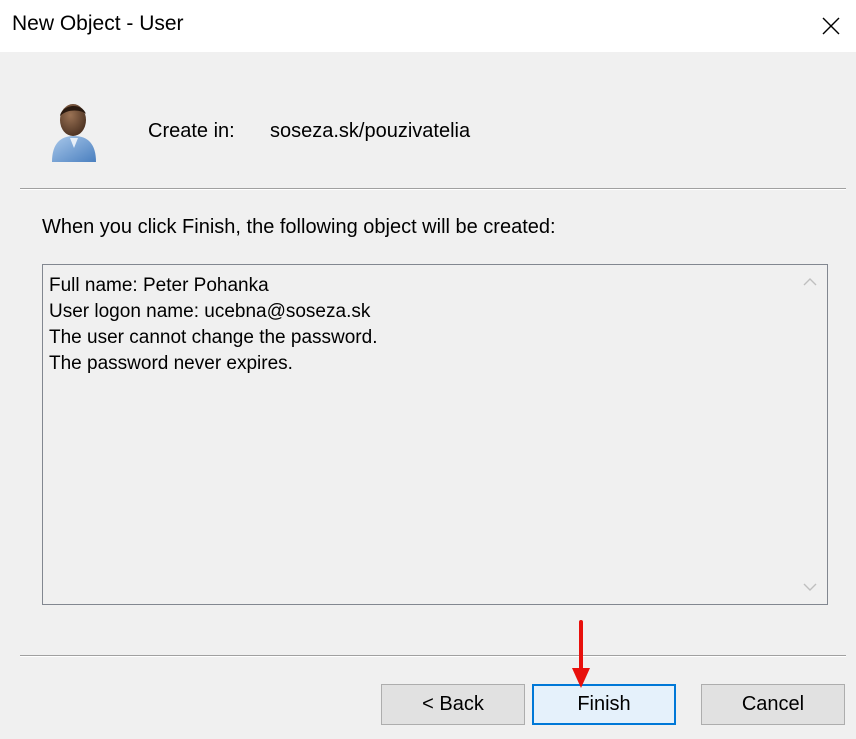 The width and height of the screenshot is (856, 739). Describe the element at coordinates (370, 131) in the screenshot. I see `create-in-path: soseza.sk/pouzivatelia` at that location.